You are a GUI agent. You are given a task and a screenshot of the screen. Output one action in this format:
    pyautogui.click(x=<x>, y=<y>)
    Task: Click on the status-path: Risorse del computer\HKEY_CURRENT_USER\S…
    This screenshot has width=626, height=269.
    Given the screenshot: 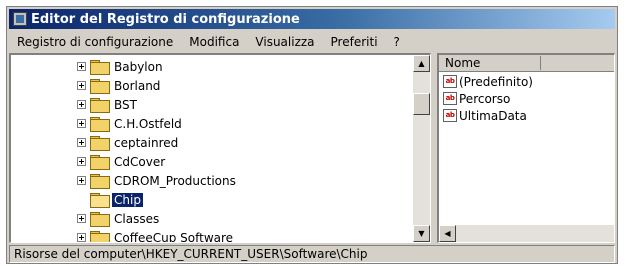 What is the action you would take?
    pyautogui.click(x=191, y=254)
    